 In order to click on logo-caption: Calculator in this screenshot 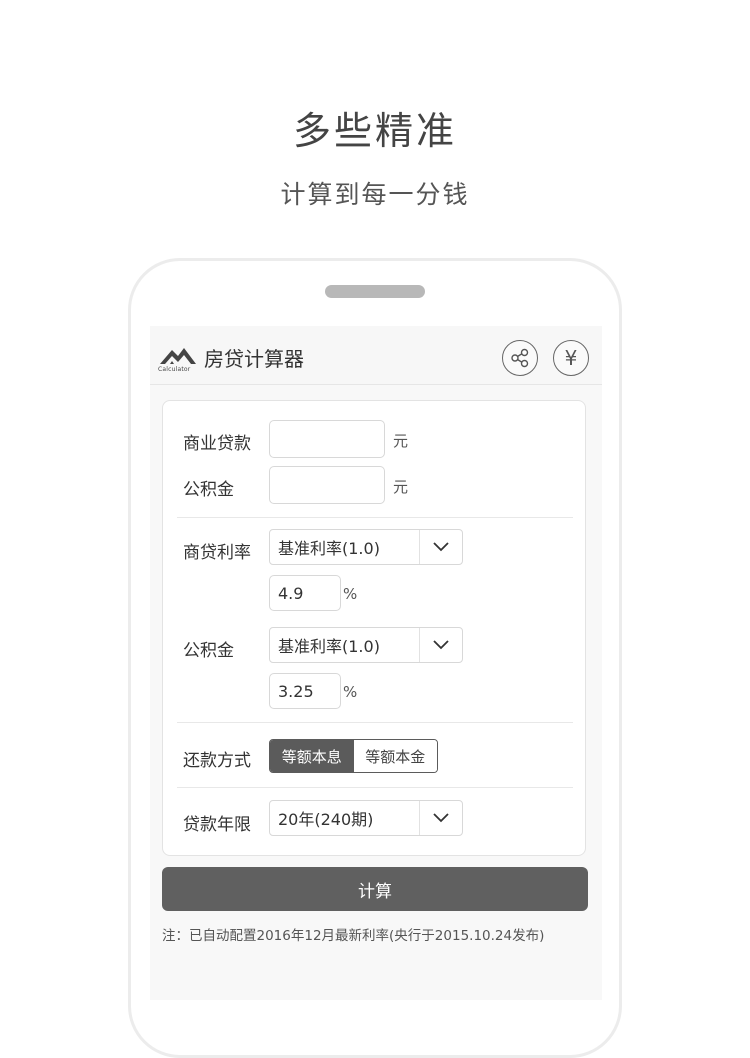, I will do `click(174, 369)`.